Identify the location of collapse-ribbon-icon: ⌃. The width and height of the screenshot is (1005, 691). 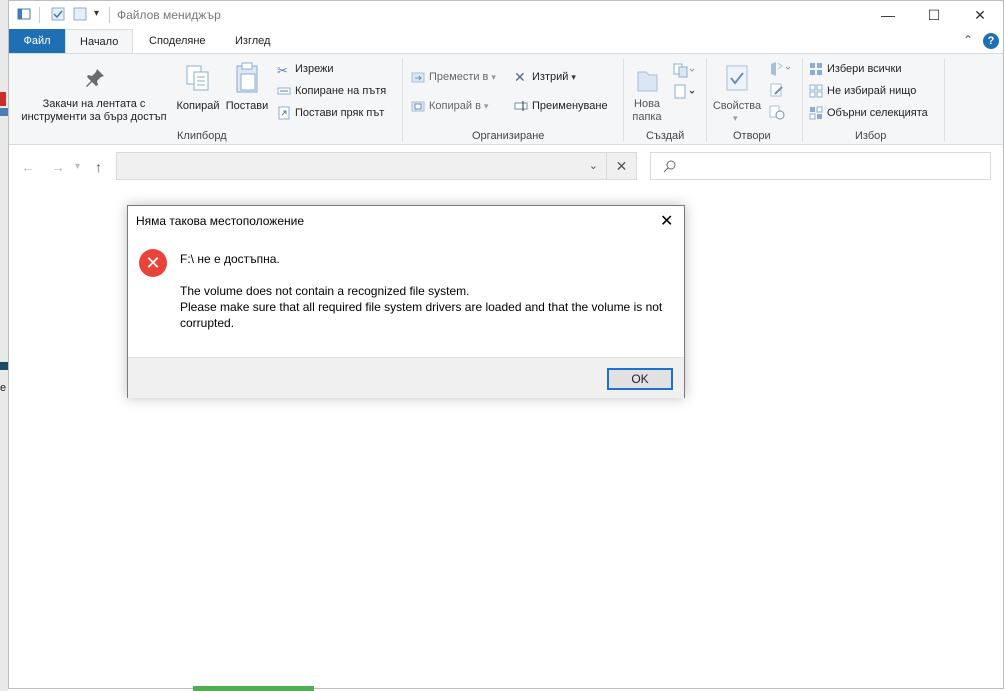
(968, 40).